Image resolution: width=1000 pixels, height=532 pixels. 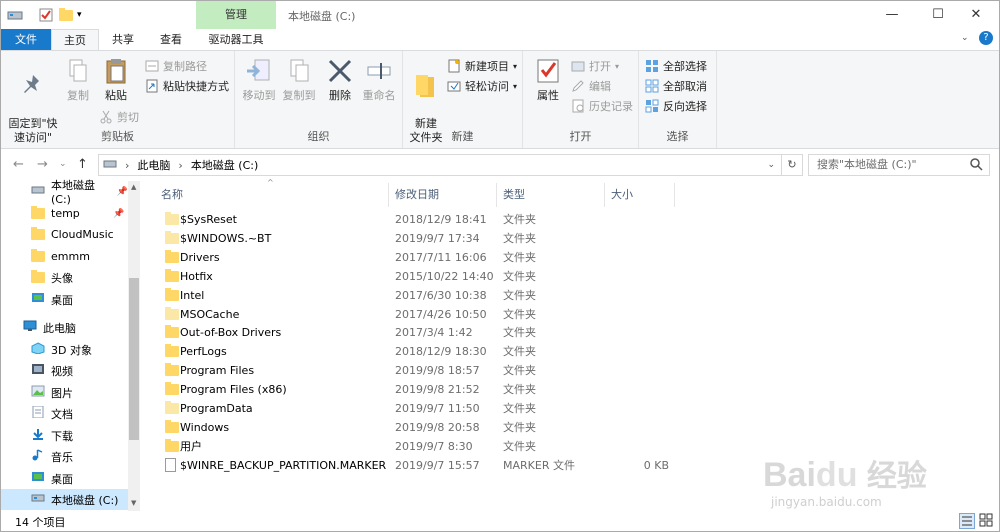 I want to click on copy-path-button: 复制路径, so click(x=176, y=66).